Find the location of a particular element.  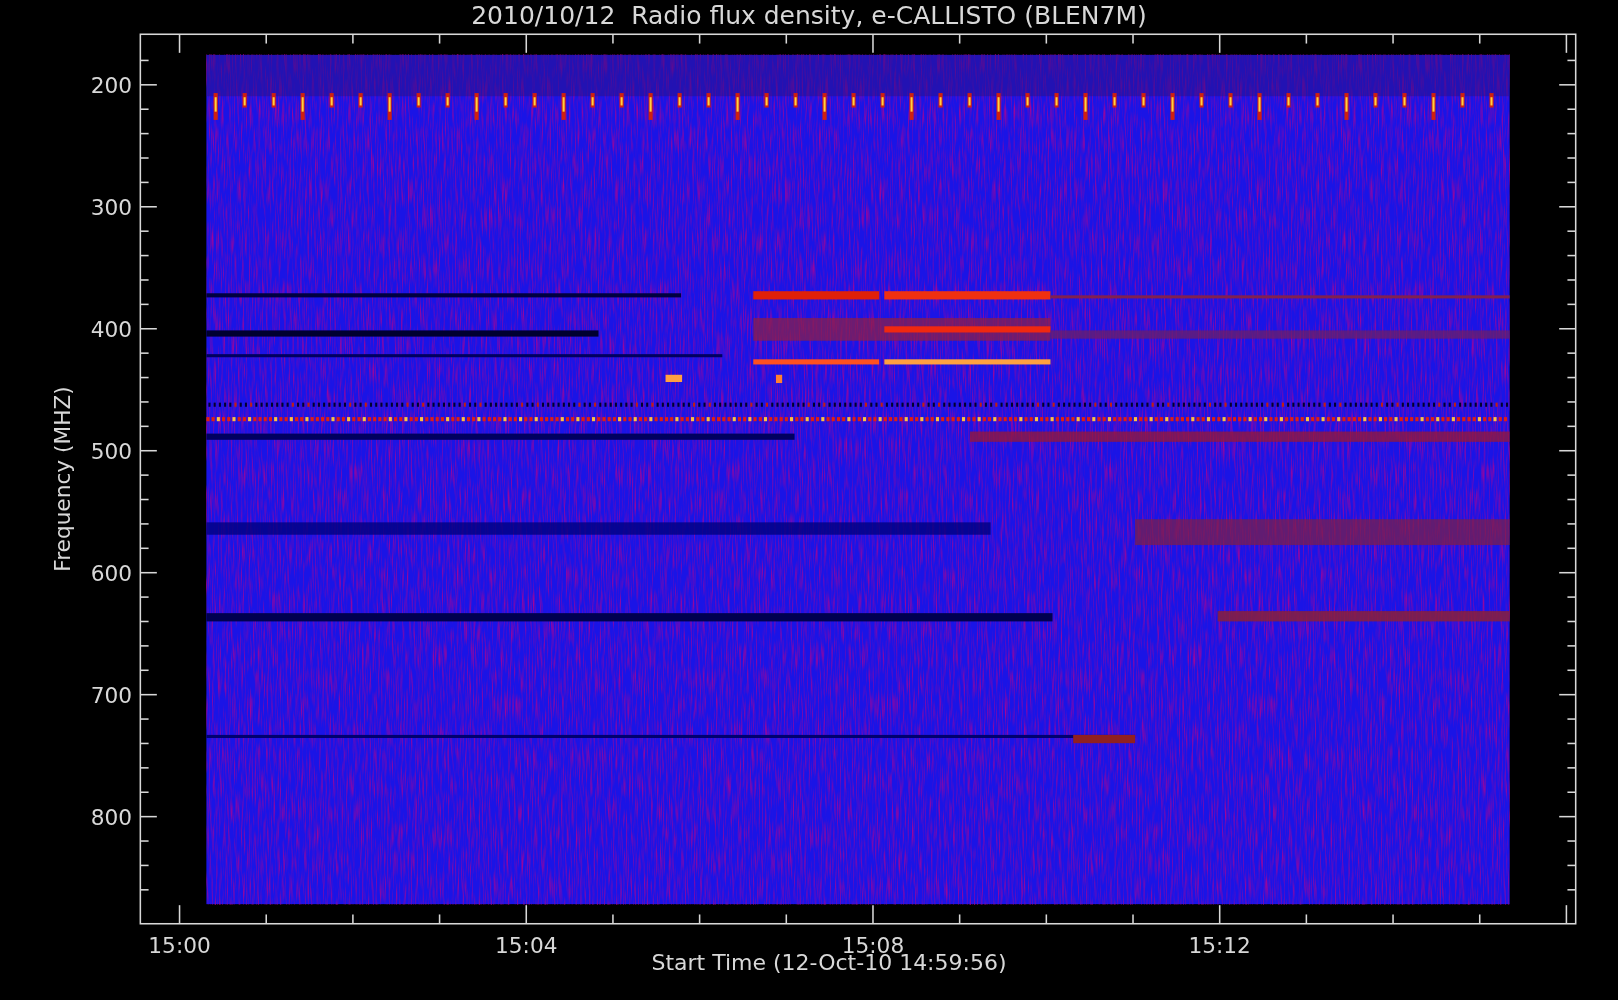

y-axis-label: Frequency (MHZ) is located at coordinates (63, 479).